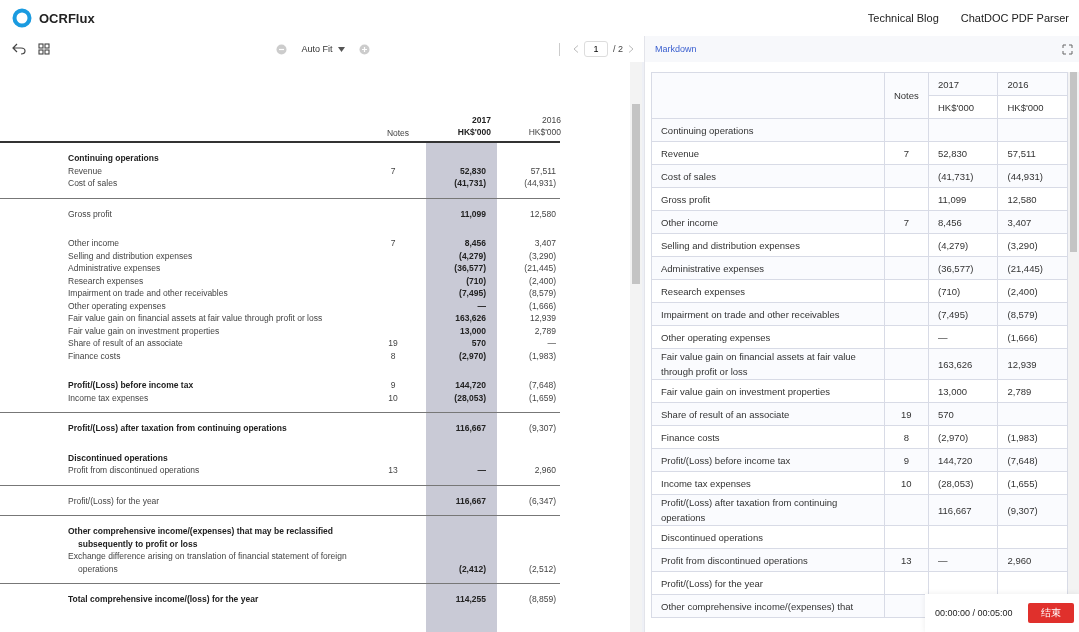  What do you see at coordinates (768, 314) in the screenshot?
I see `table-cell: Impairment on trade and other receivables` at bounding box center [768, 314].